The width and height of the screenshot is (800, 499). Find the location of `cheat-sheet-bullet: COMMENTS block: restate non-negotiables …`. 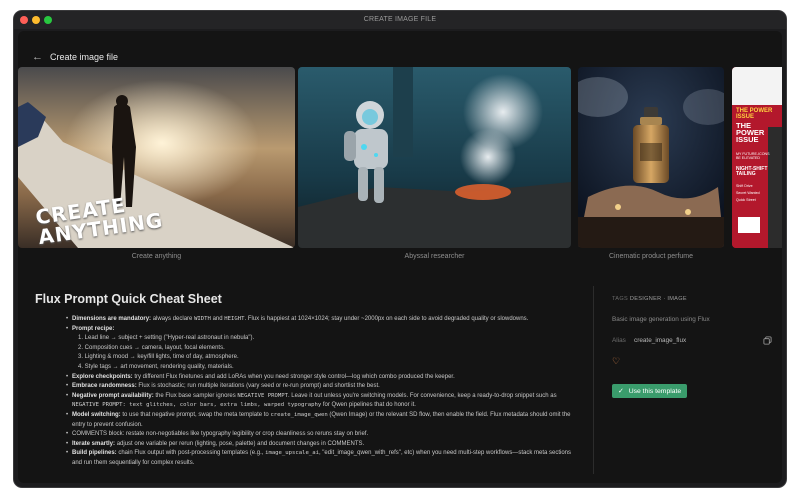

cheat-sheet-bullet: COMMENTS block: restate non-negotiables … is located at coordinates (307, 435).